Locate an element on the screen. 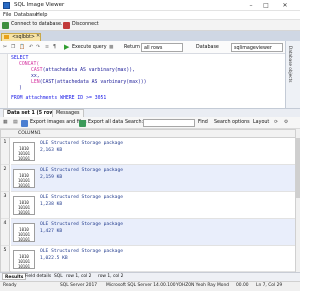 The image size is (320, 291). code-line-5: LEN(CAST(attachedata AS varbinary(max))) is located at coordinates (89, 82).